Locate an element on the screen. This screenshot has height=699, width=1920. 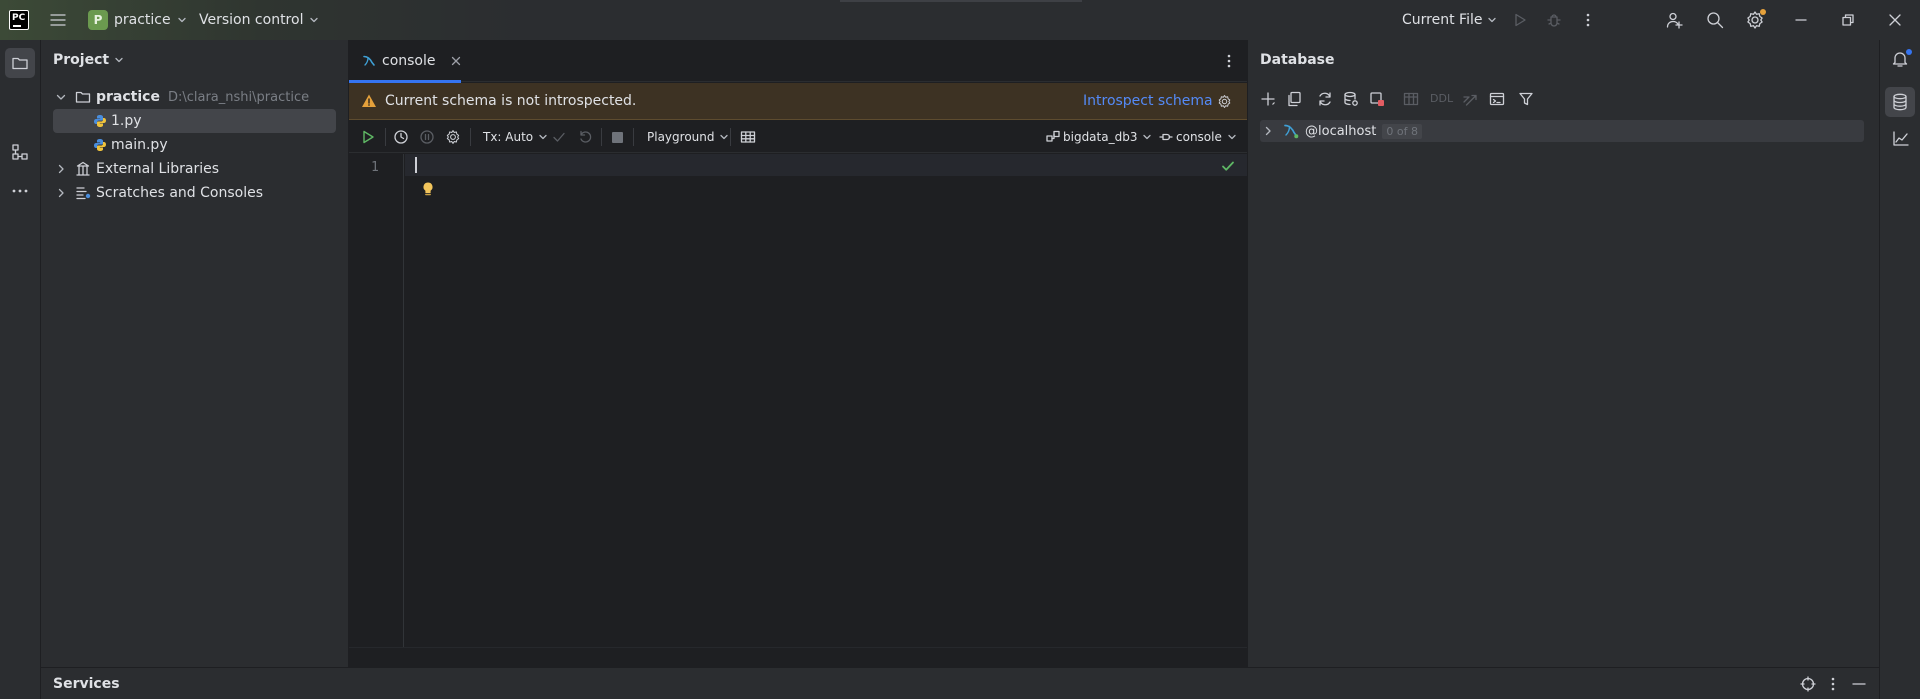
history-icon is located at coordinates (401, 137).